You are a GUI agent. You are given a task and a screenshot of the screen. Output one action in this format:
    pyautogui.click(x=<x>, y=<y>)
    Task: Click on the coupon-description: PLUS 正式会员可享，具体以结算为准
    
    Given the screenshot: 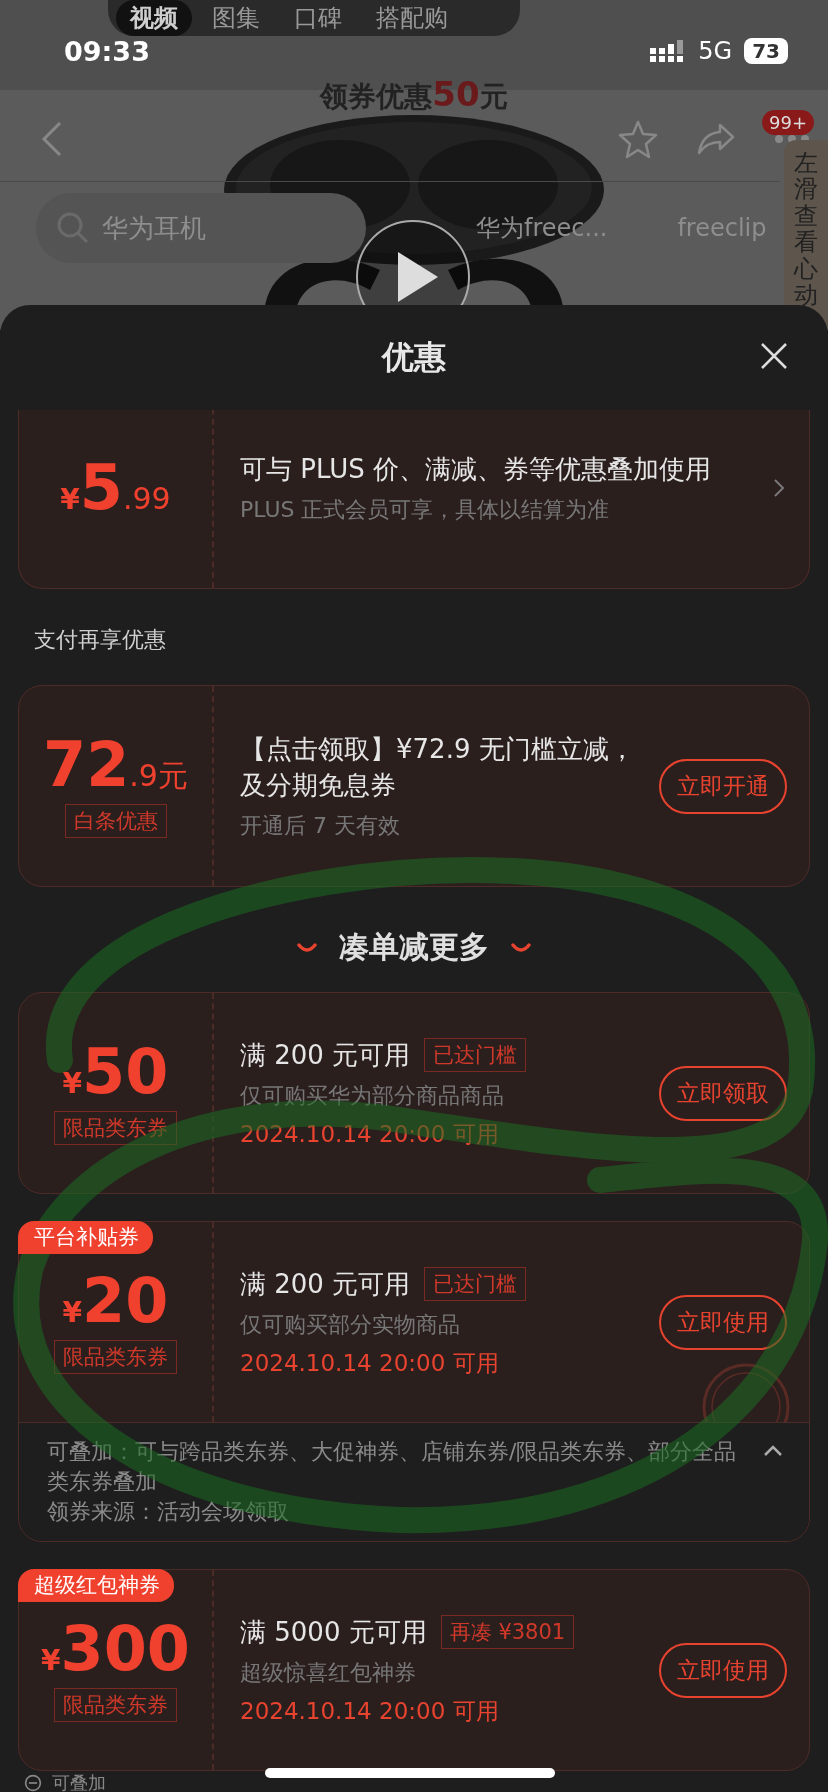 What is the action you would take?
    pyautogui.click(x=425, y=510)
    